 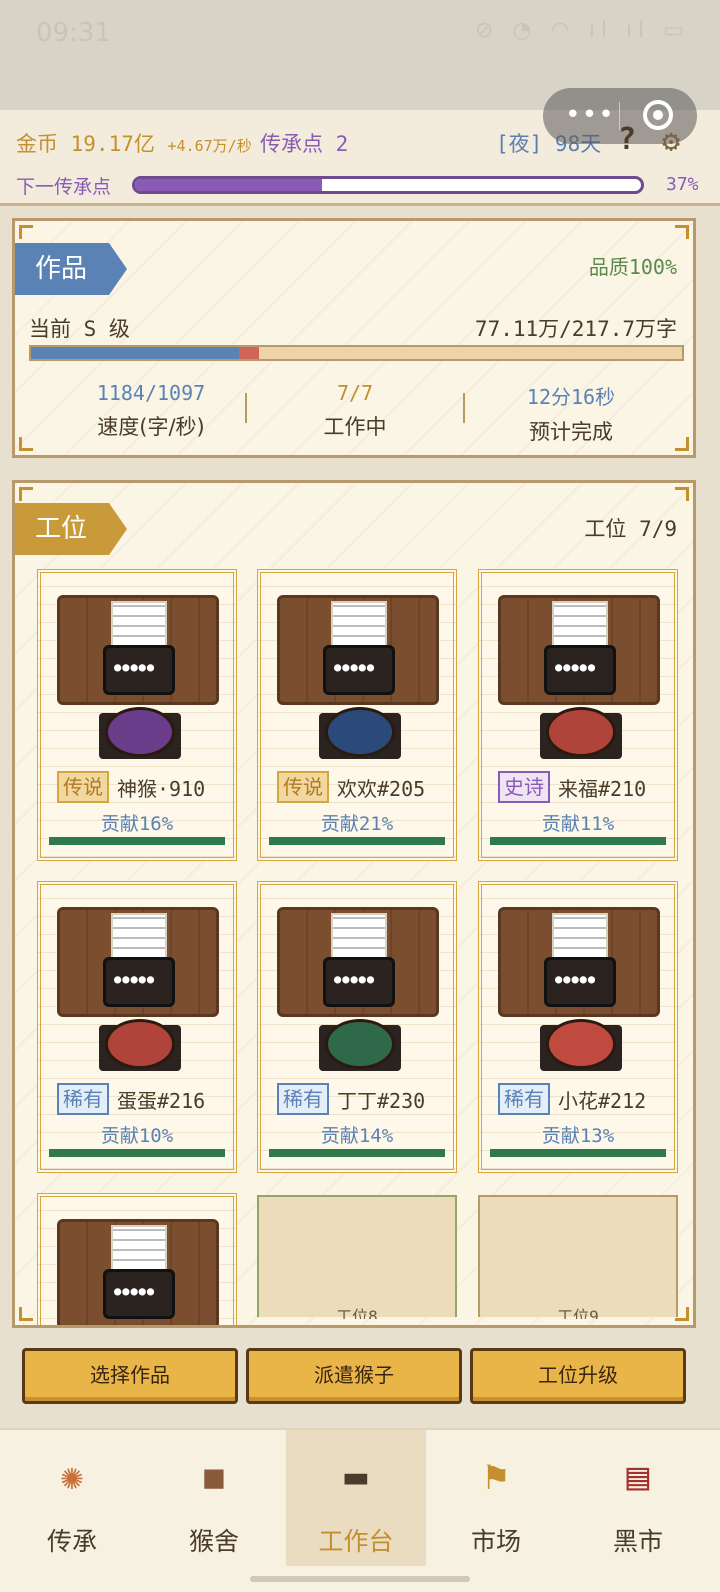 I want to click on nav-label: 猴舍, so click(x=213, y=1541).